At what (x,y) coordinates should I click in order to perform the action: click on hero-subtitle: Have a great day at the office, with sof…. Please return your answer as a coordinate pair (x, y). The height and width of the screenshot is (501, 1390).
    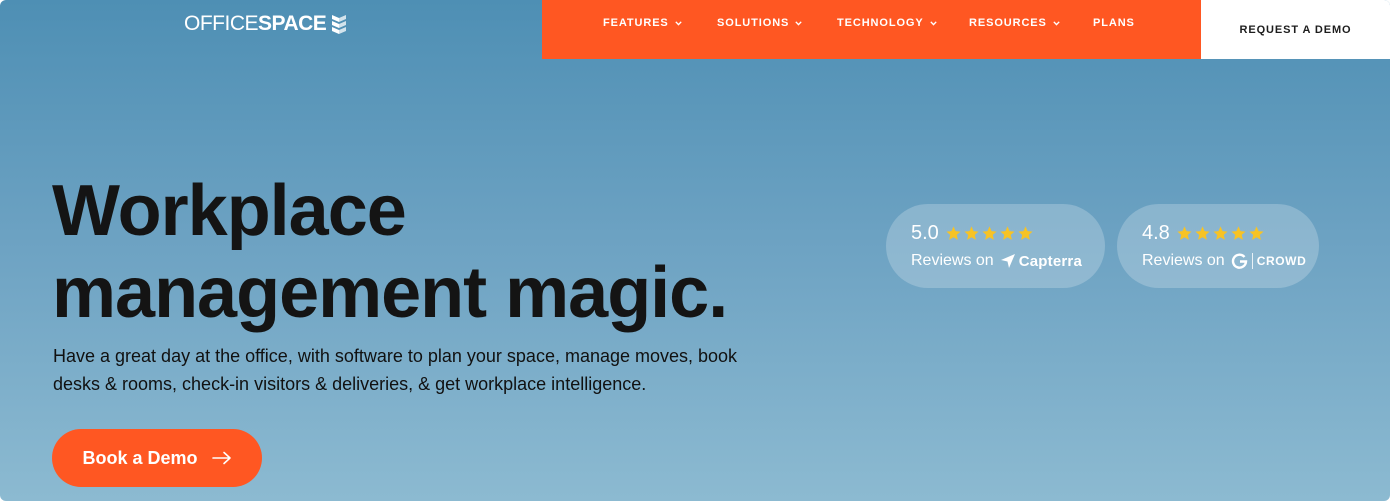
    Looking at the image, I should click on (423, 370).